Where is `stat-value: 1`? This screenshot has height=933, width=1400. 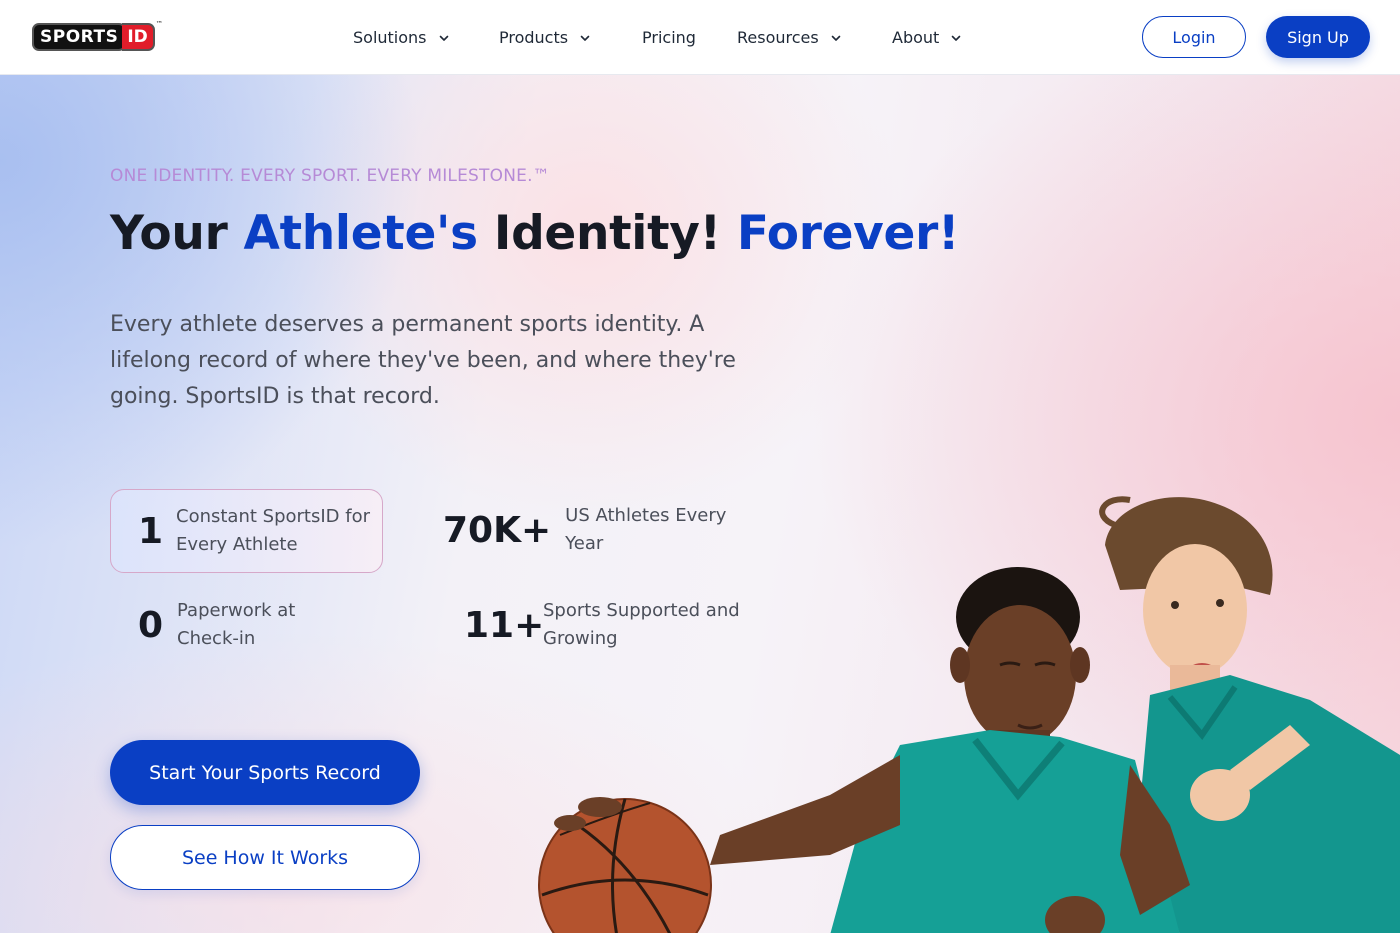
stat-value: 1 is located at coordinates (151, 531).